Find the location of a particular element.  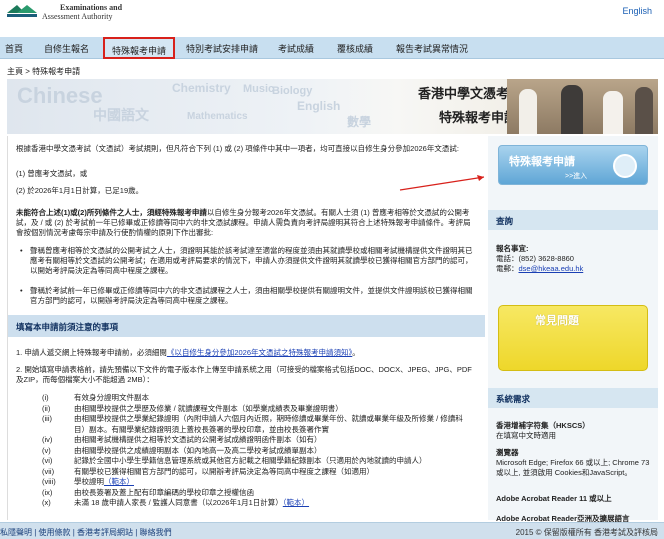

nav-results: 考試成績 is located at coordinates (296, 48).